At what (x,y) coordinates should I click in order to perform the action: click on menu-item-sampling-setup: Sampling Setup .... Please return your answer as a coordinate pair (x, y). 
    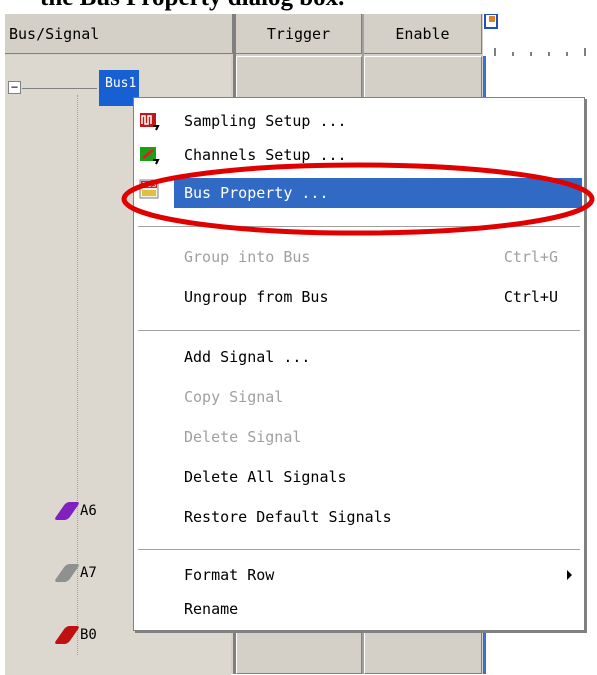
    Looking at the image, I should click on (359, 121).